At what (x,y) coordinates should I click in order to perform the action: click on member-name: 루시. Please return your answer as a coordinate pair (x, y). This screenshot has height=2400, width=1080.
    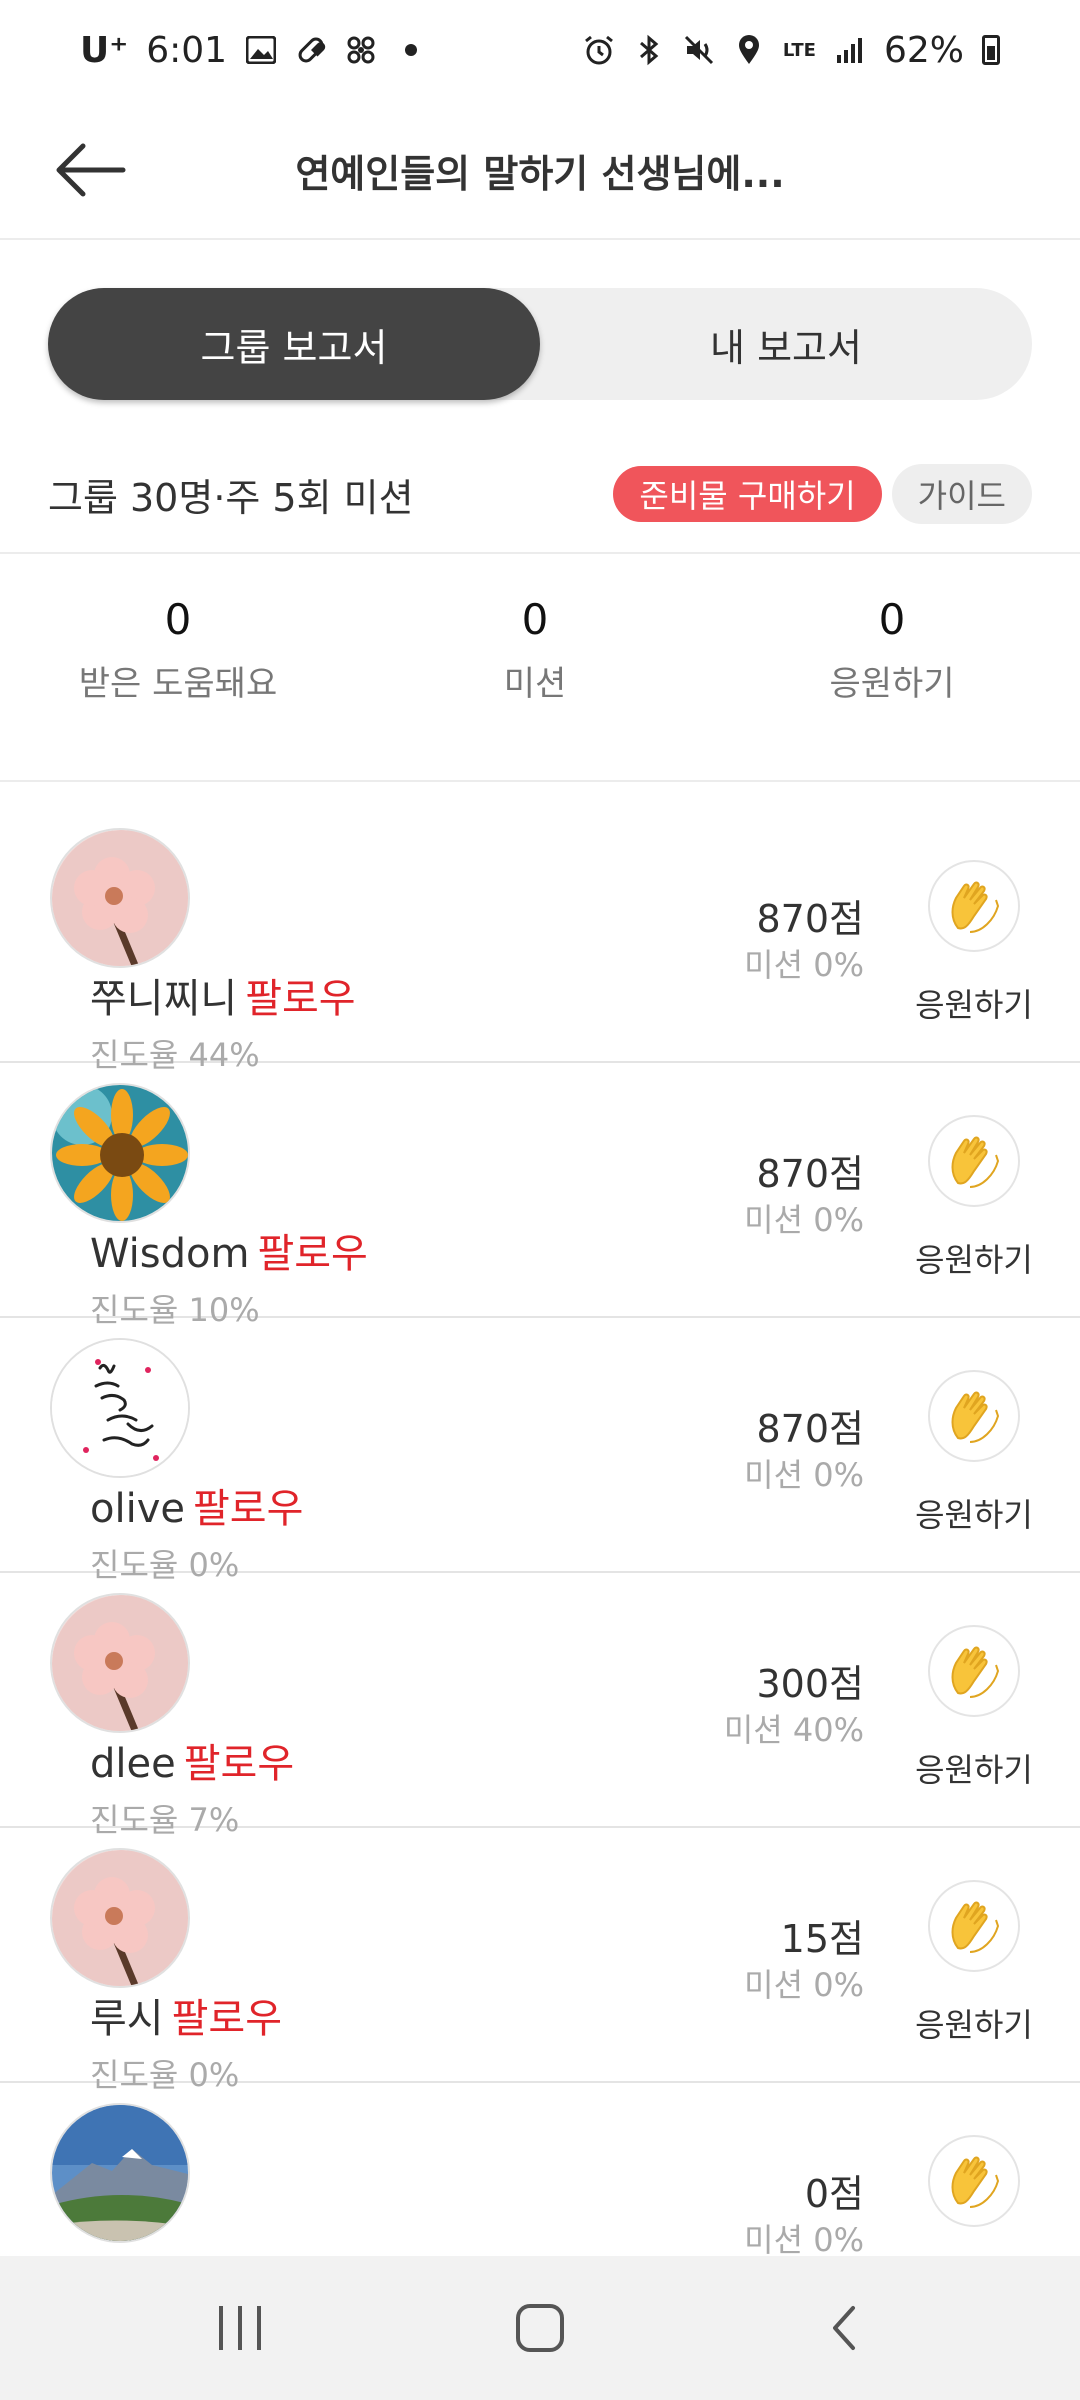
    Looking at the image, I should click on (127, 2019).